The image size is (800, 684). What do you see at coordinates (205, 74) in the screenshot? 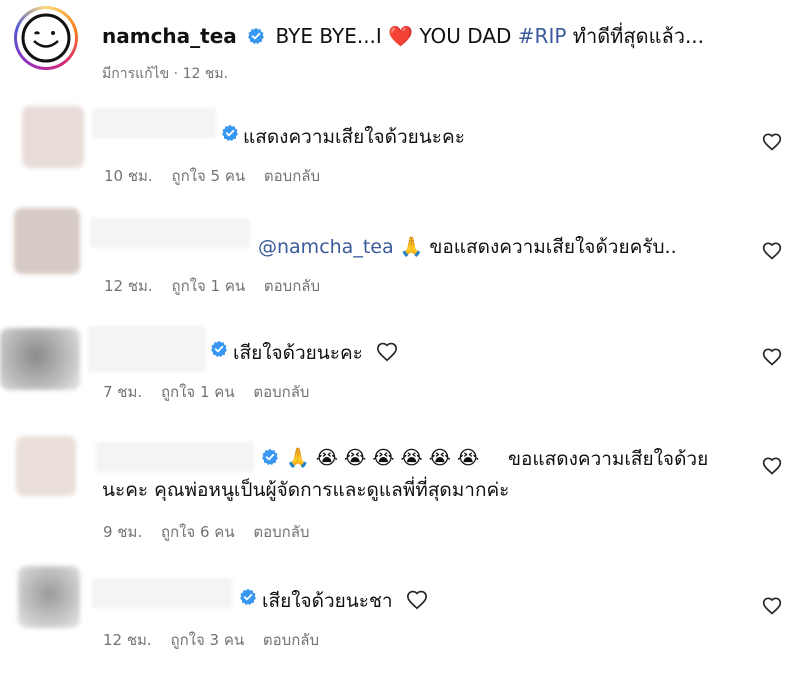
I see `post-time: 12 ชม.` at bounding box center [205, 74].